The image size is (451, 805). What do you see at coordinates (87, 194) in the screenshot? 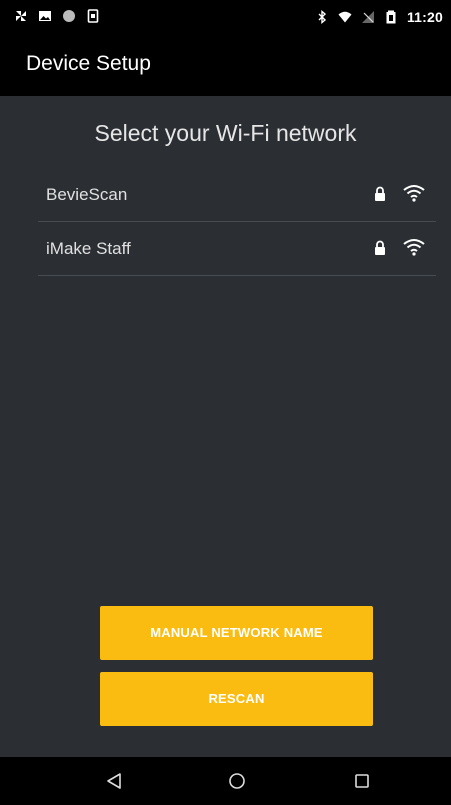
I see `network-name: BevieScan` at bounding box center [87, 194].